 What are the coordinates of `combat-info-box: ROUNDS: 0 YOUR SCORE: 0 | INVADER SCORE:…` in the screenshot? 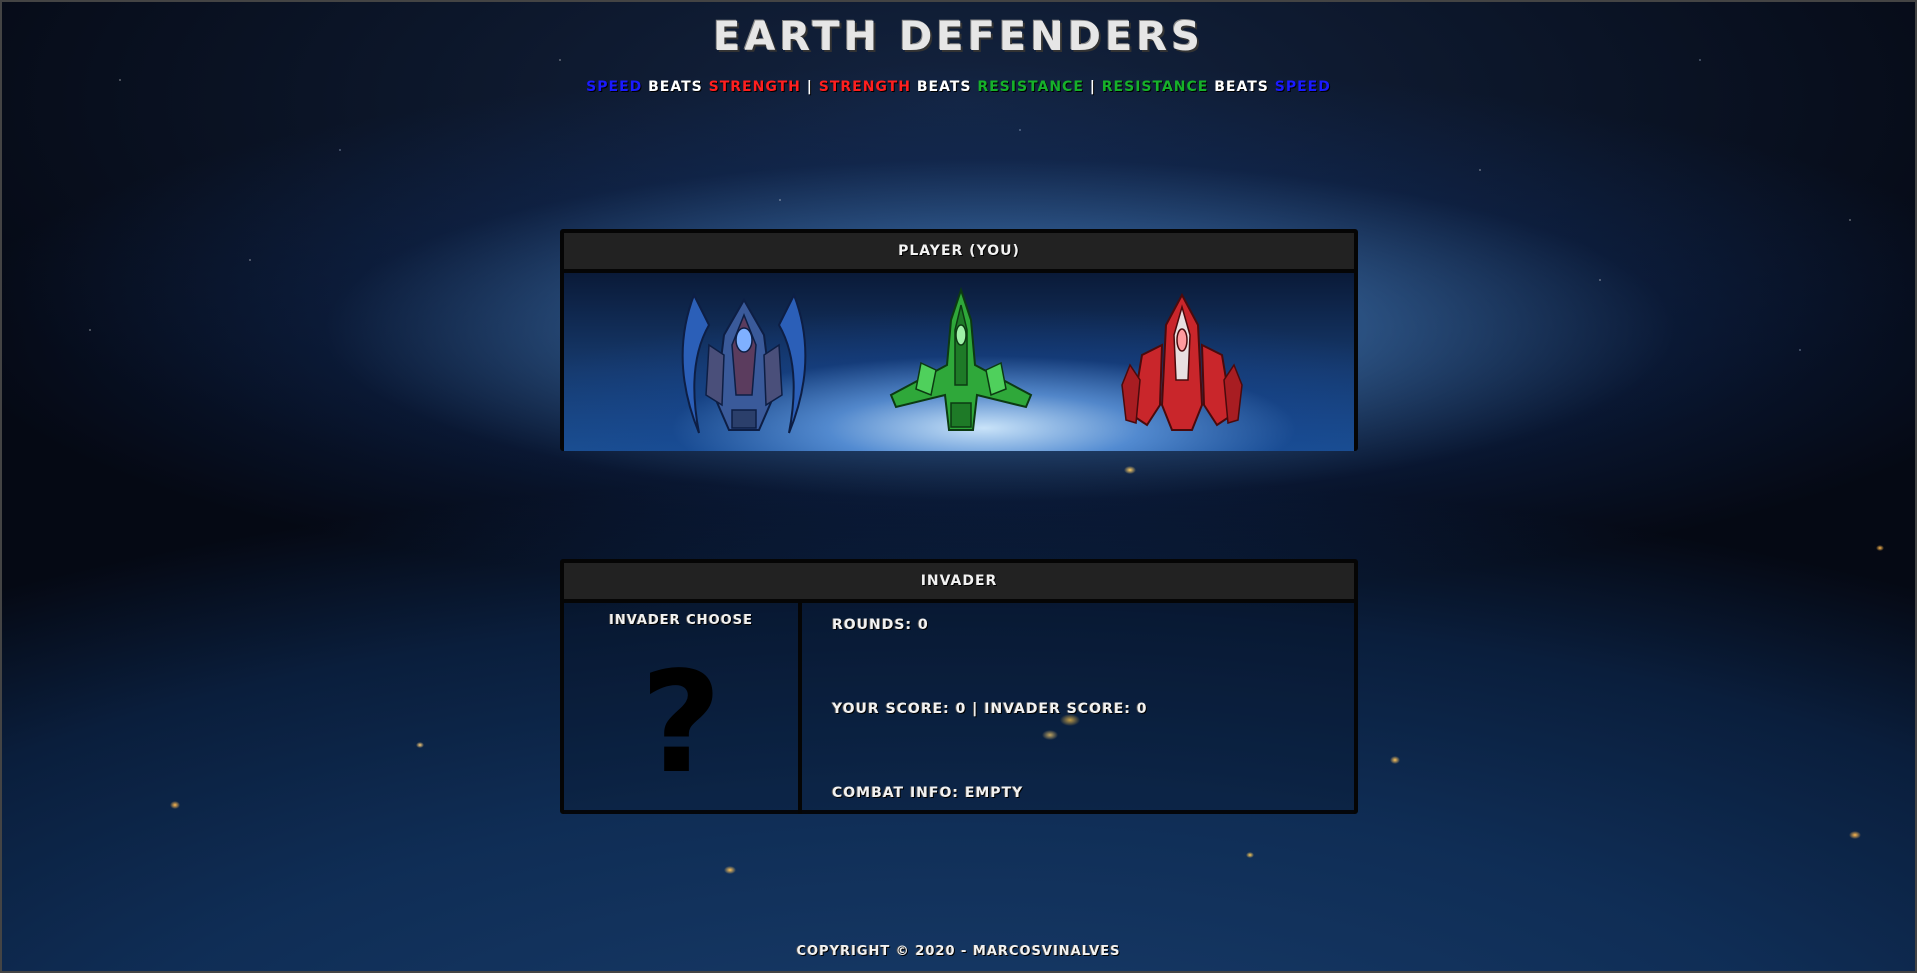 It's located at (1078, 708).